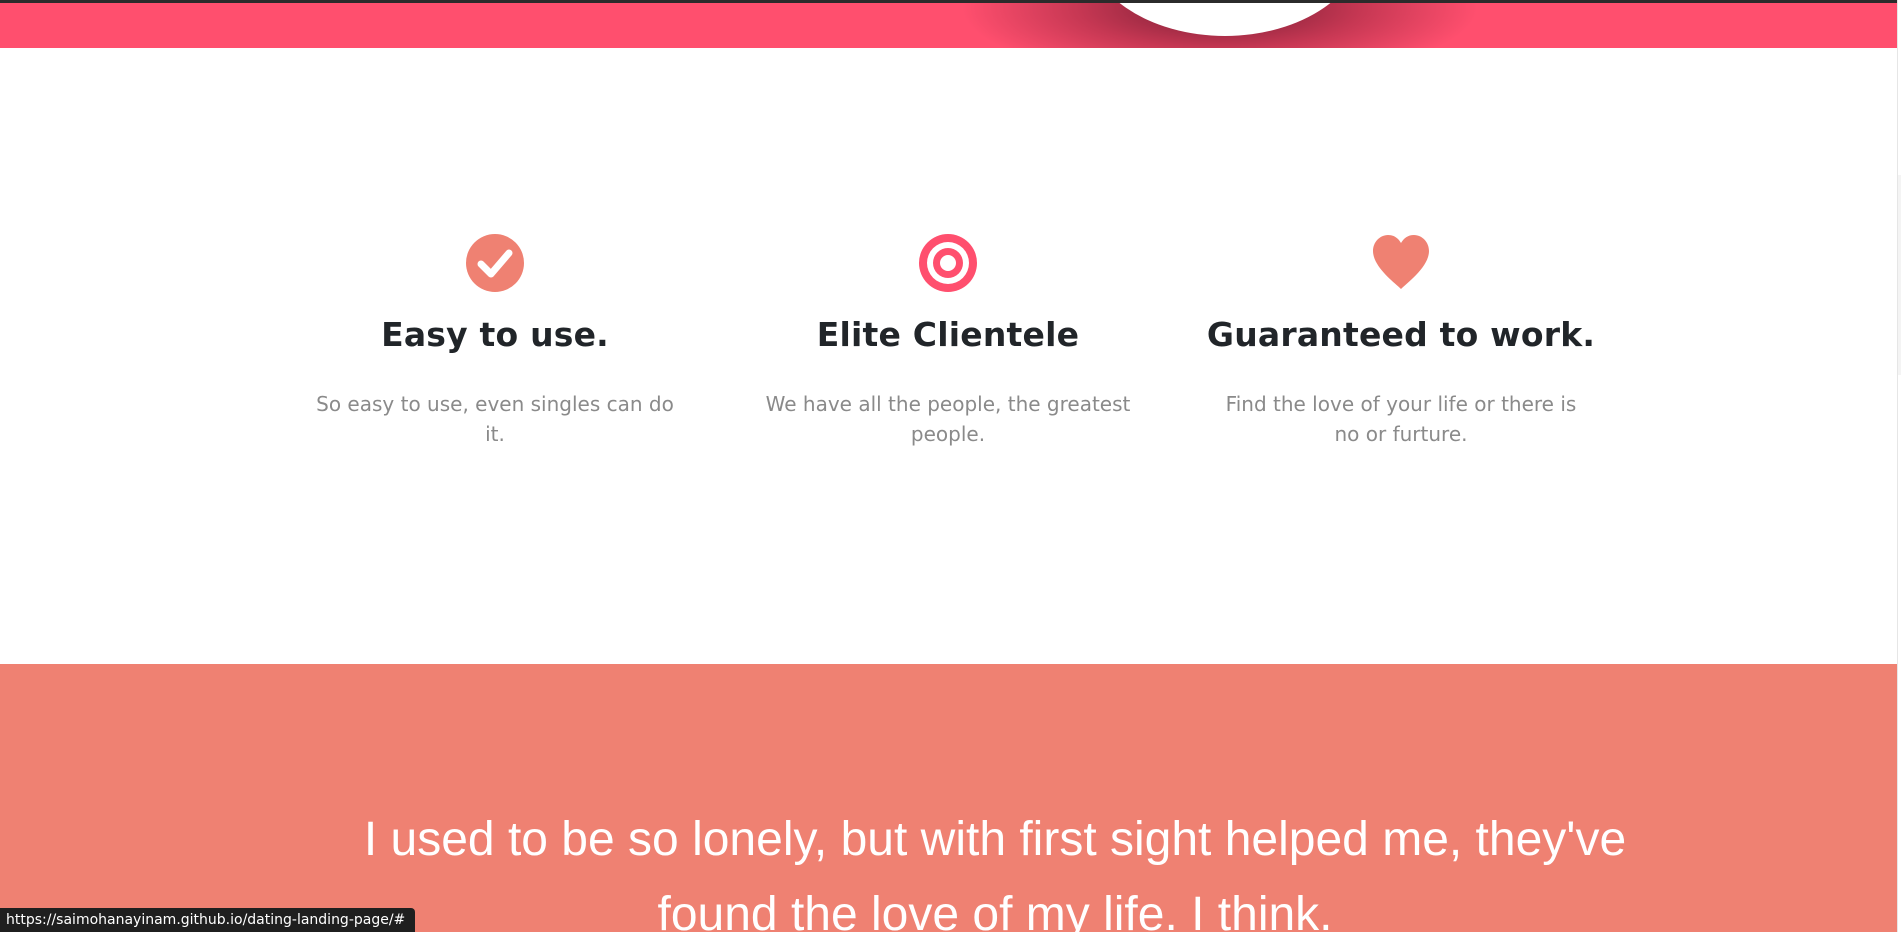 The width and height of the screenshot is (1901, 932). I want to click on target-icon, so click(948, 263).